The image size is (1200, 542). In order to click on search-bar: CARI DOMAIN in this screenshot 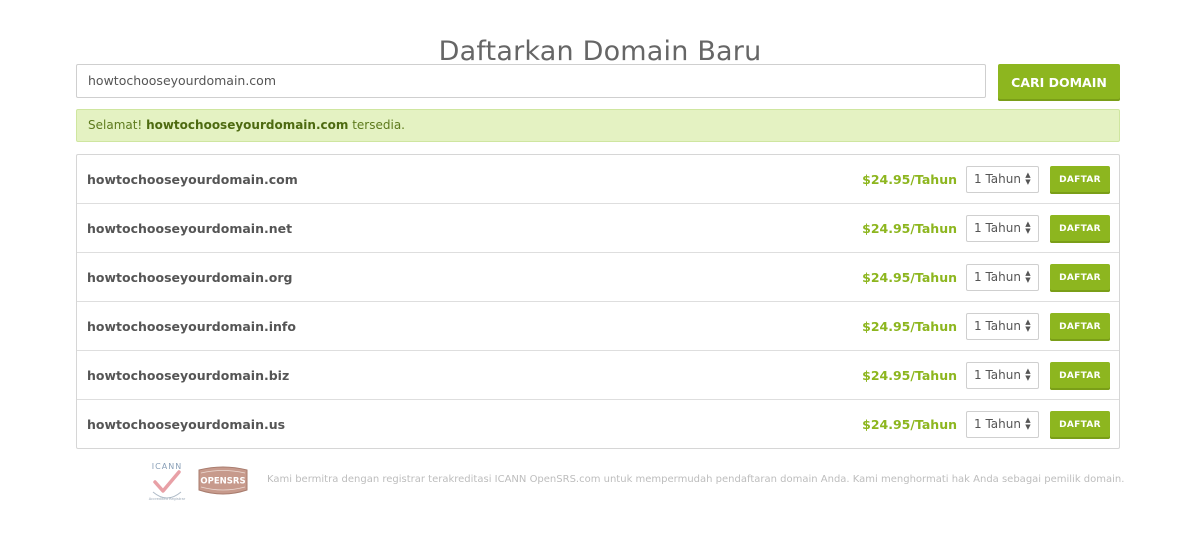, I will do `click(598, 82)`.